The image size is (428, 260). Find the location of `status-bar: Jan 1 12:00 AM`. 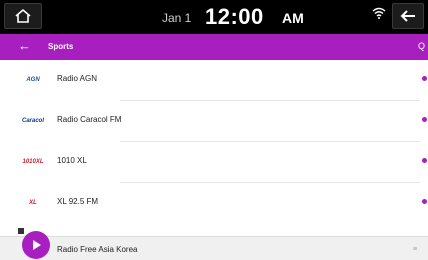

status-bar: Jan 1 12:00 AM is located at coordinates (214, 17).